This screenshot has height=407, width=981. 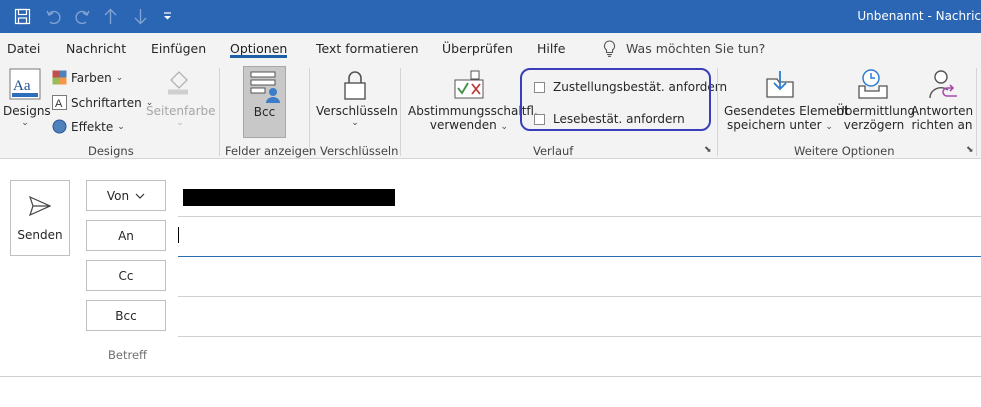 I want to click on schriftarten-label: Schriftarten, so click(x=106, y=102).